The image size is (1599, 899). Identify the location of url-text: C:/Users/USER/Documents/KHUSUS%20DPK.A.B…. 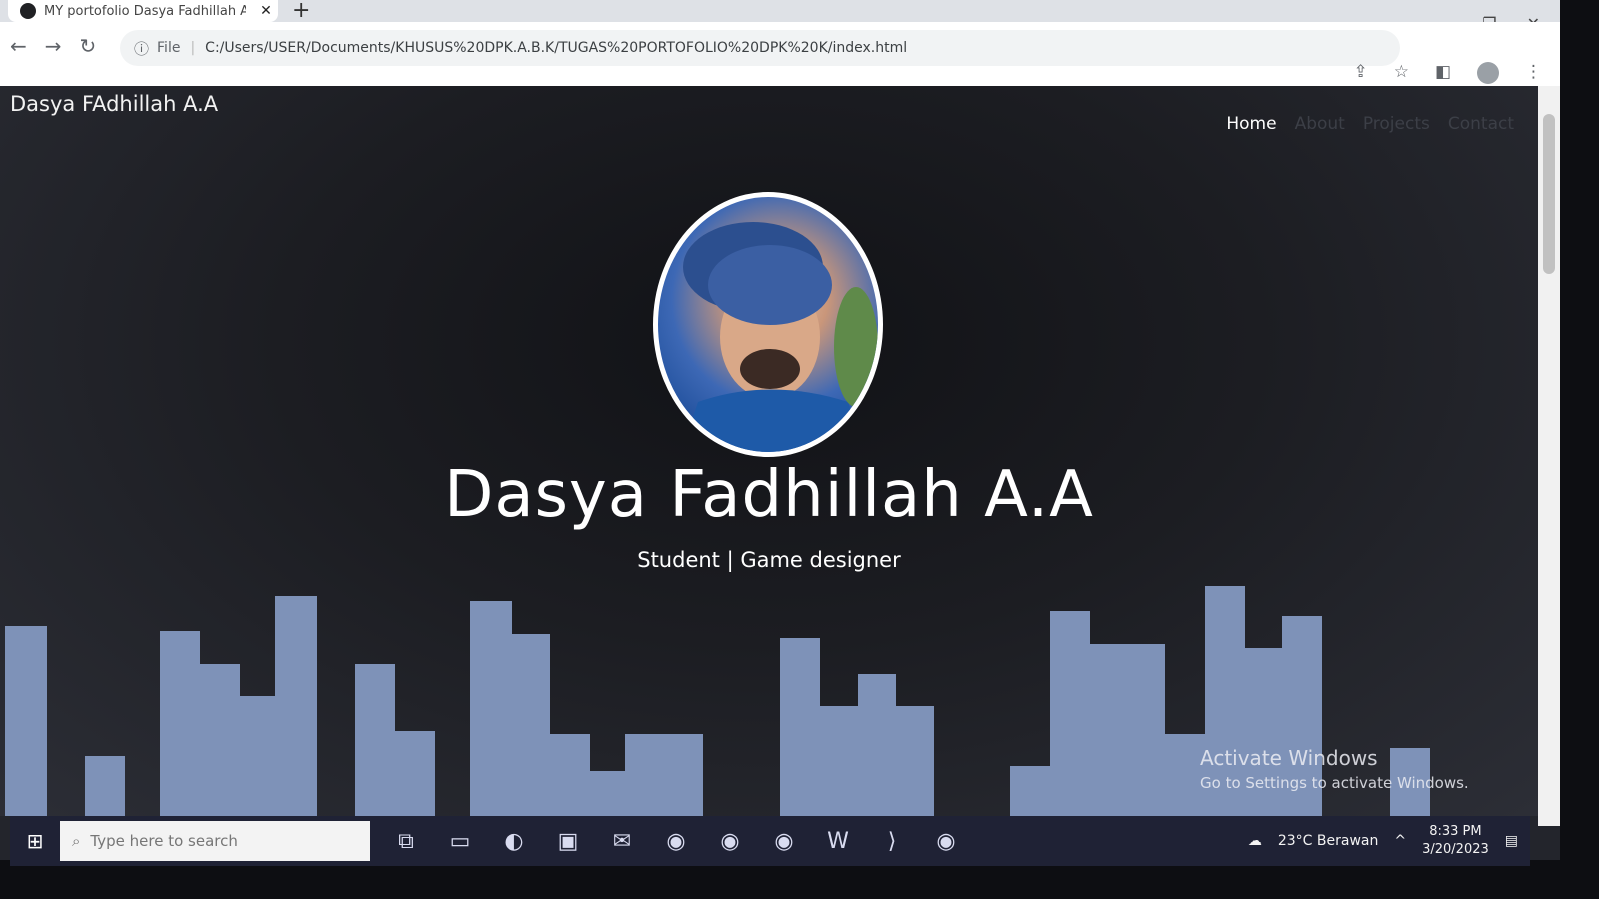
(556, 48).